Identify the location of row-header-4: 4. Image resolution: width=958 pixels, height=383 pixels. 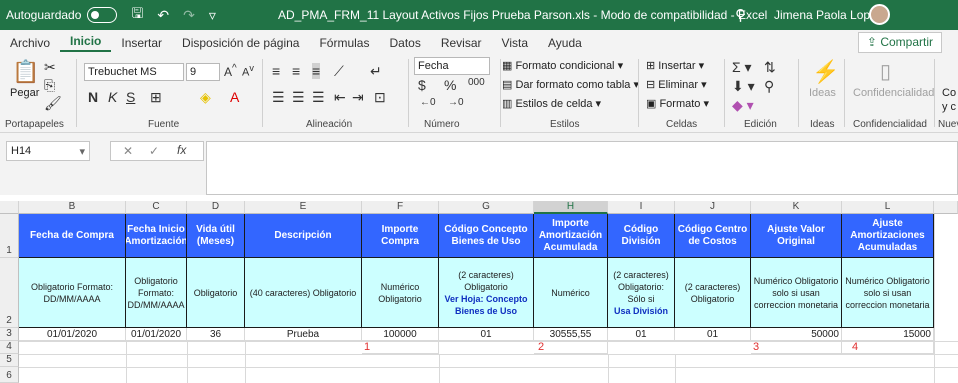
(9, 347).